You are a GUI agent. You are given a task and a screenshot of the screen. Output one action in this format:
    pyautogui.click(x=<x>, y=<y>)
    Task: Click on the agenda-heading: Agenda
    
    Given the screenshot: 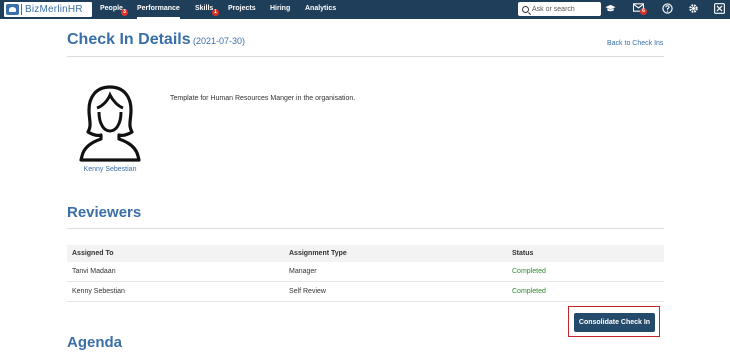 What is the action you would take?
    pyautogui.click(x=95, y=342)
    